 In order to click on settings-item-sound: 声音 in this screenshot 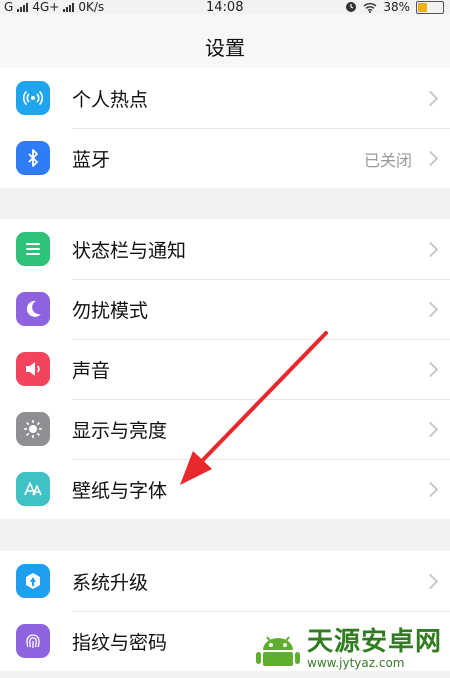, I will do `click(225, 369)`.